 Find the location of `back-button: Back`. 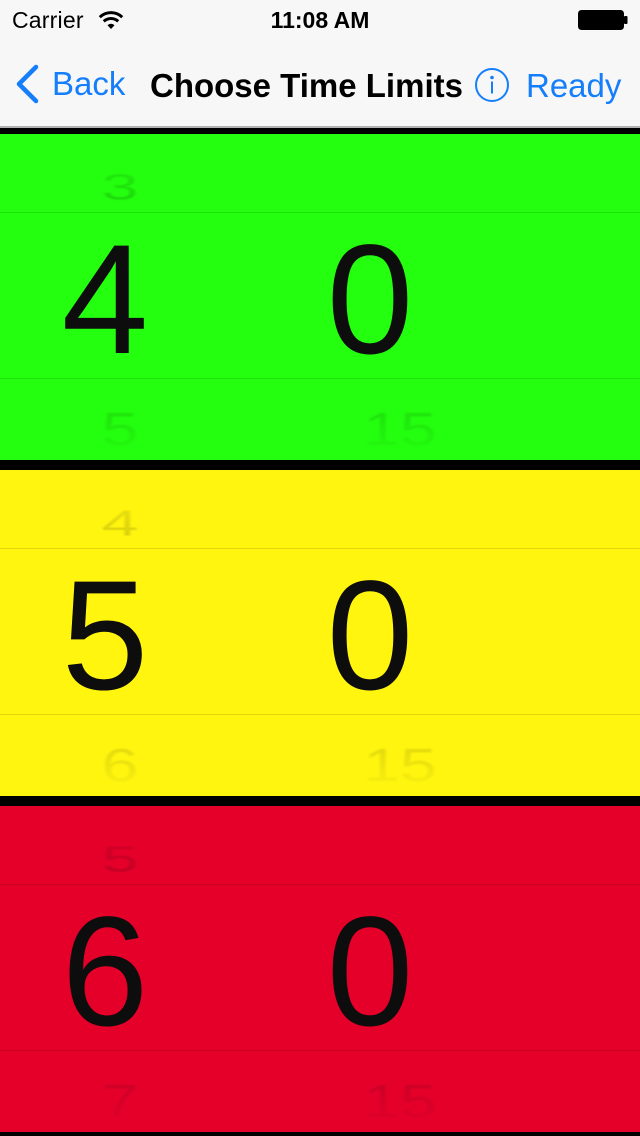

back-button: Back is located at coordinates (69, 84).